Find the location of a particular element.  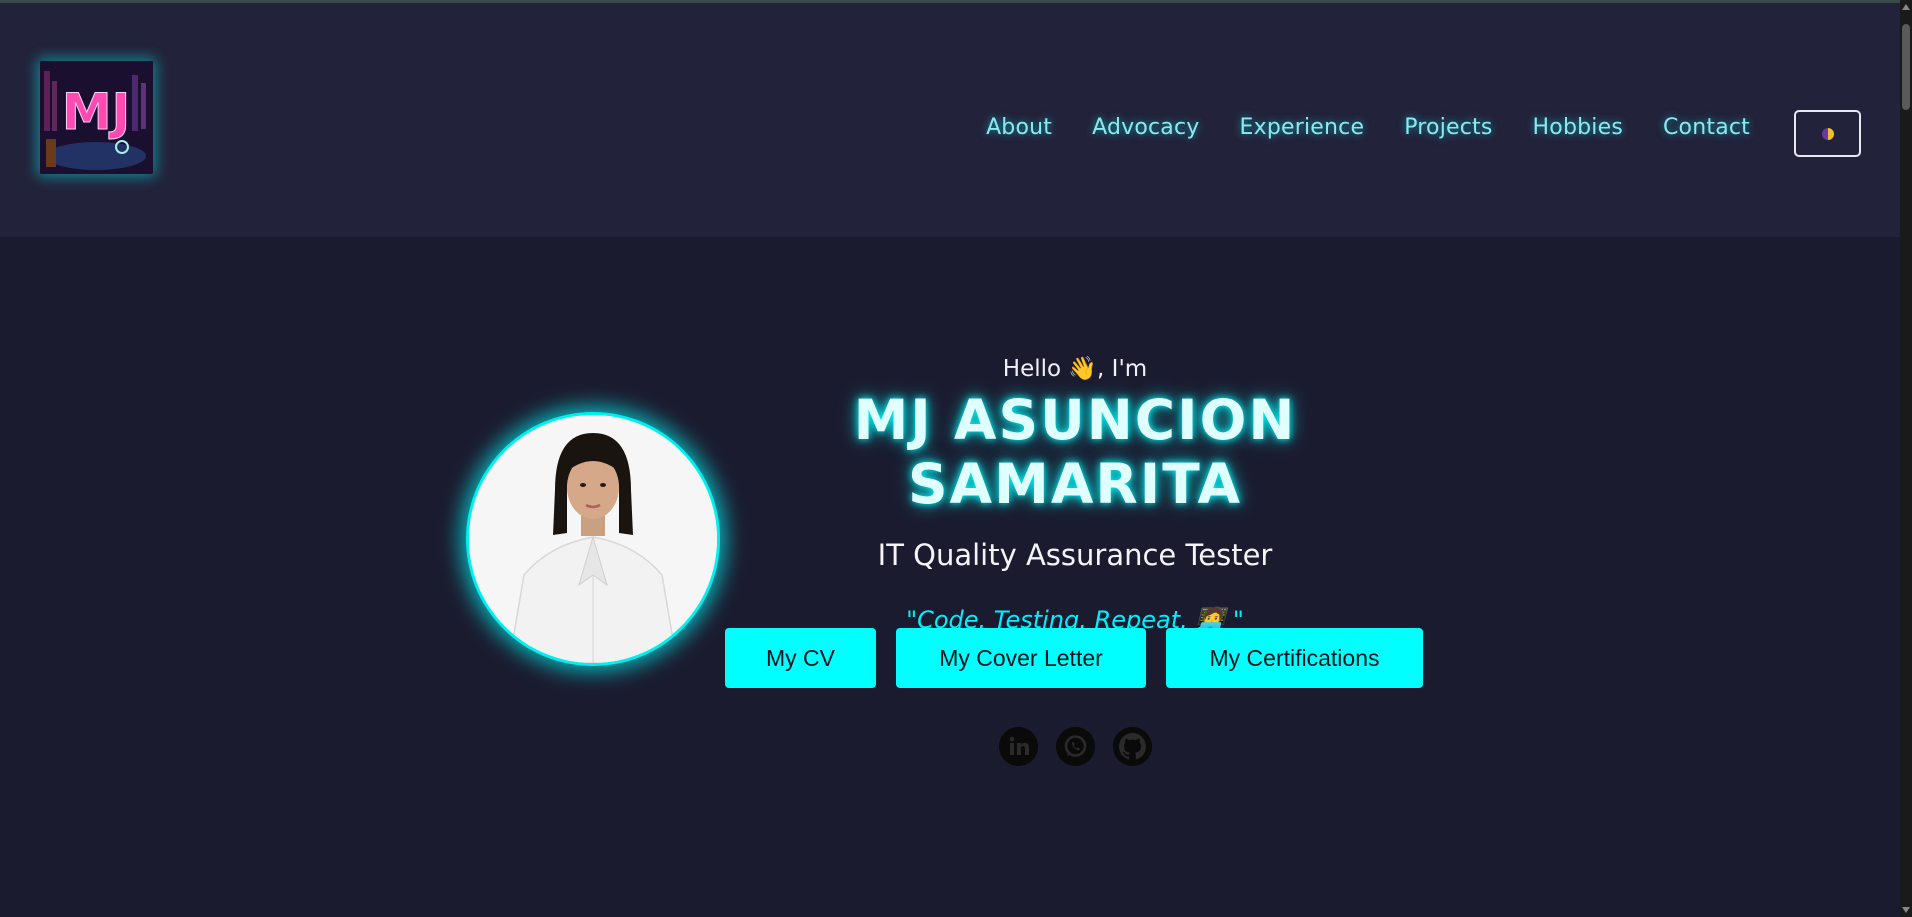

nav-about: About is located at coordinates (1019, 127).